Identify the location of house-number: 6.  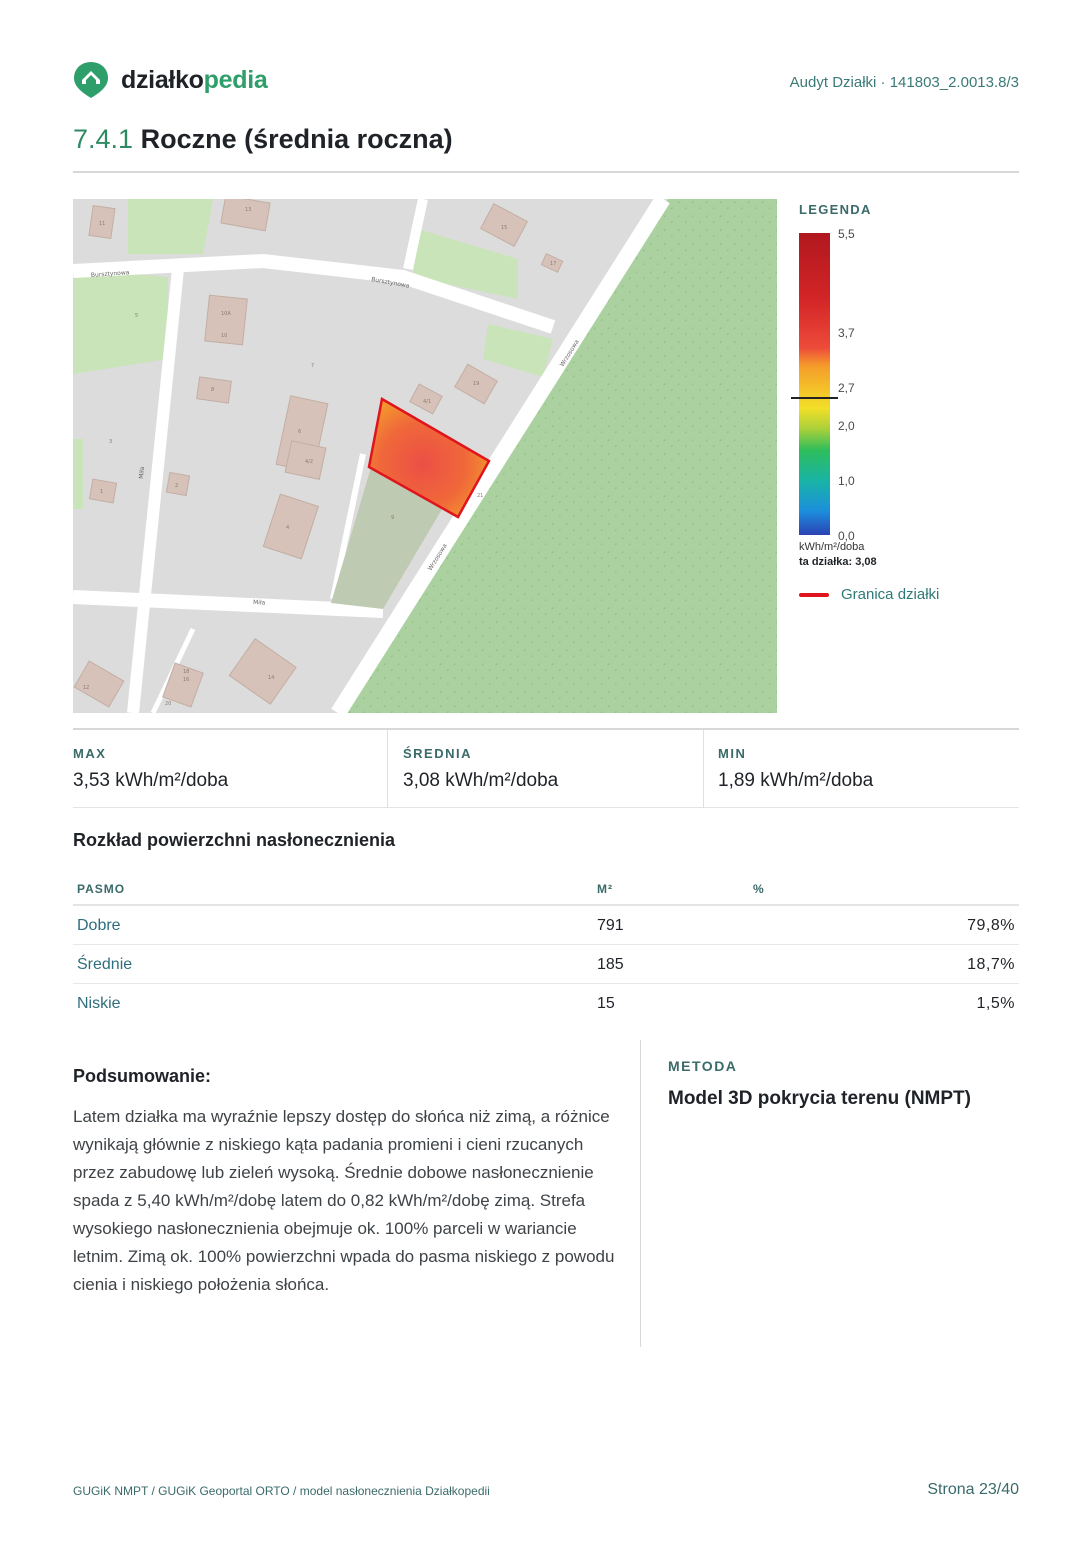
(299, 432).